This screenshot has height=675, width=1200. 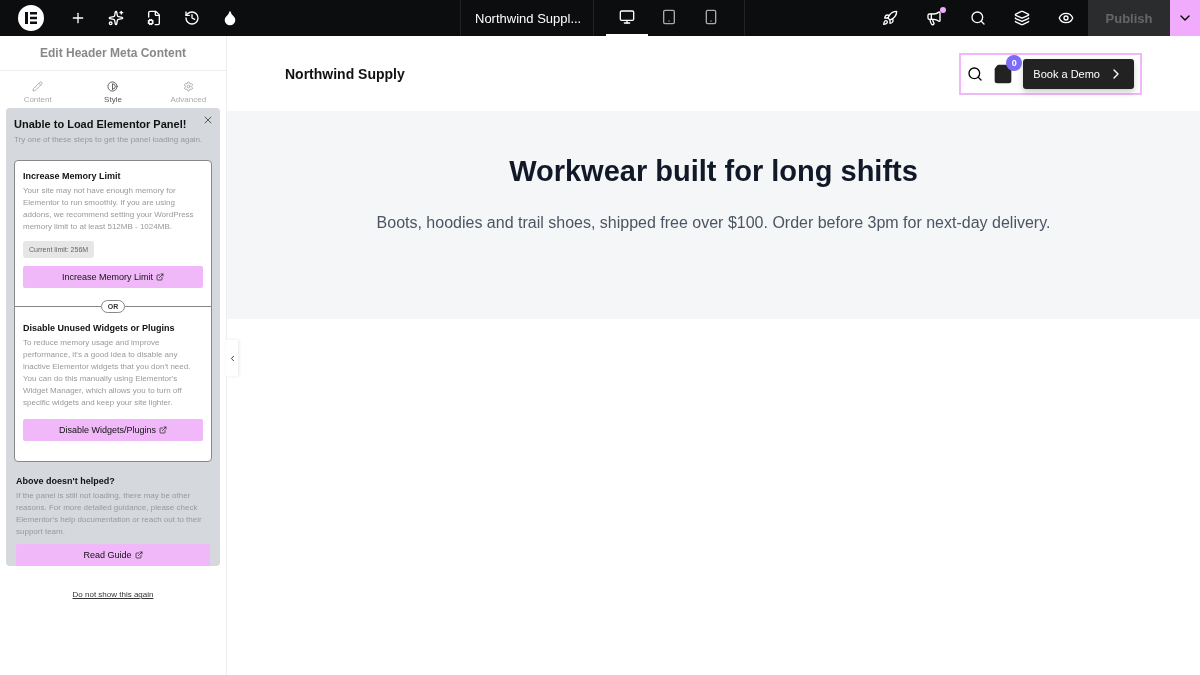 What do you see at coordinates (113, 277) in the screenshot?
I see `step-button: Increase Memory Limit` at bounding box center [113, 277].